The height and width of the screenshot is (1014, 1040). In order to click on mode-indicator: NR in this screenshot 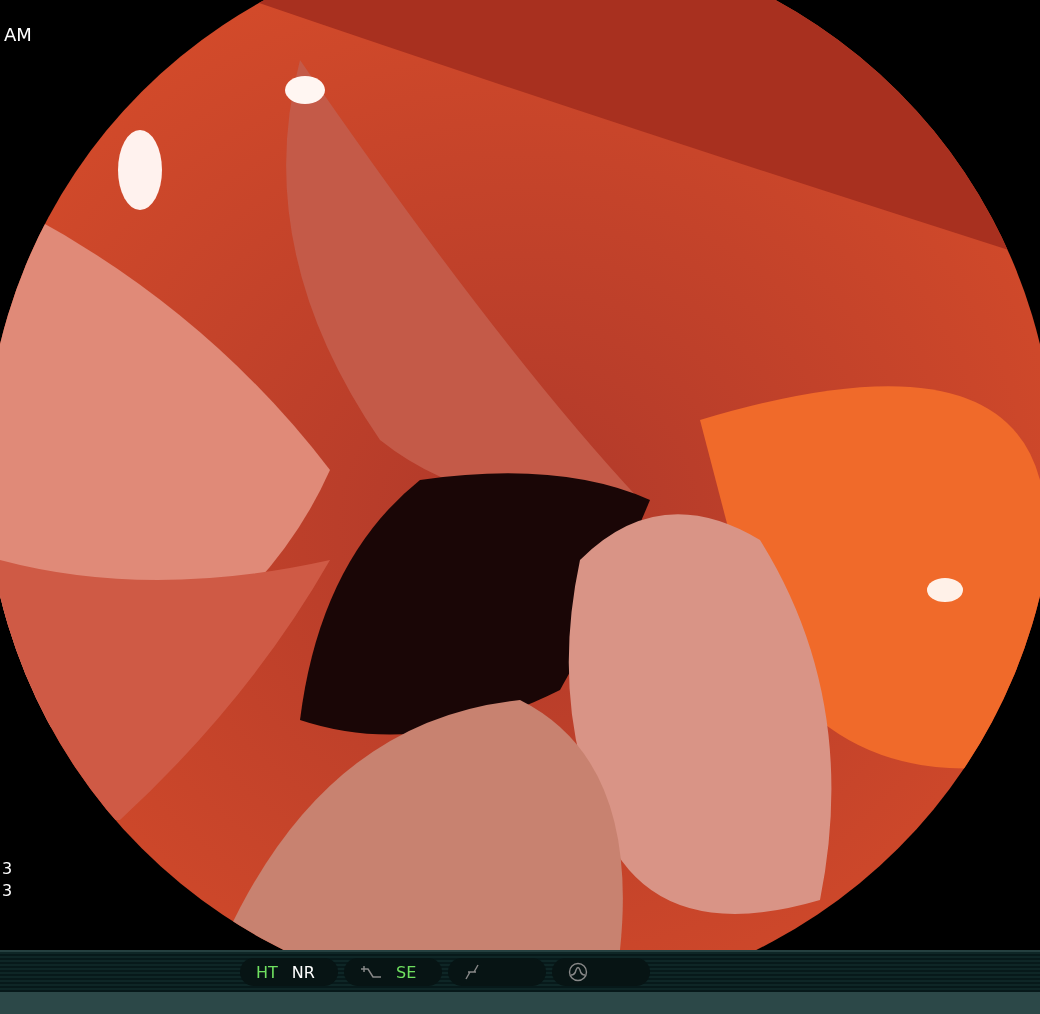, I will do `click(303, 972)`.